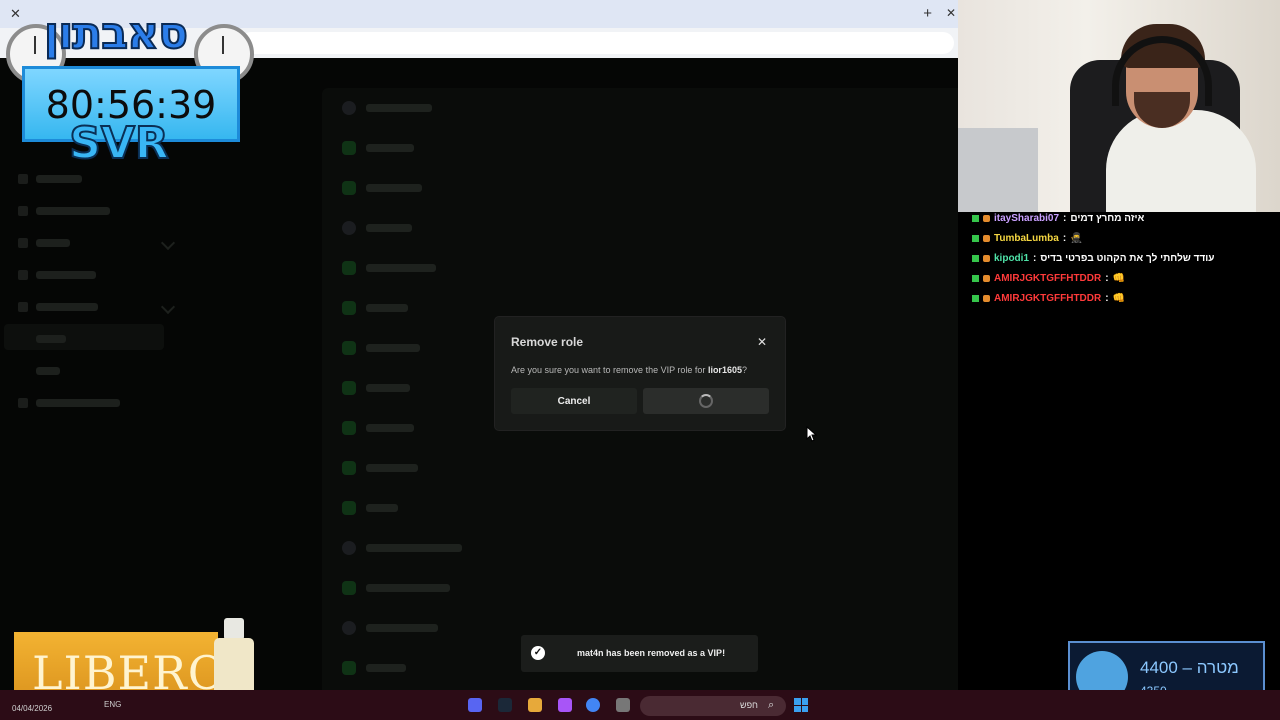 The height and width of the screenshot is (720, 1280). I want to click on taskbar-date: 04/04/2026, so click(32, 708).